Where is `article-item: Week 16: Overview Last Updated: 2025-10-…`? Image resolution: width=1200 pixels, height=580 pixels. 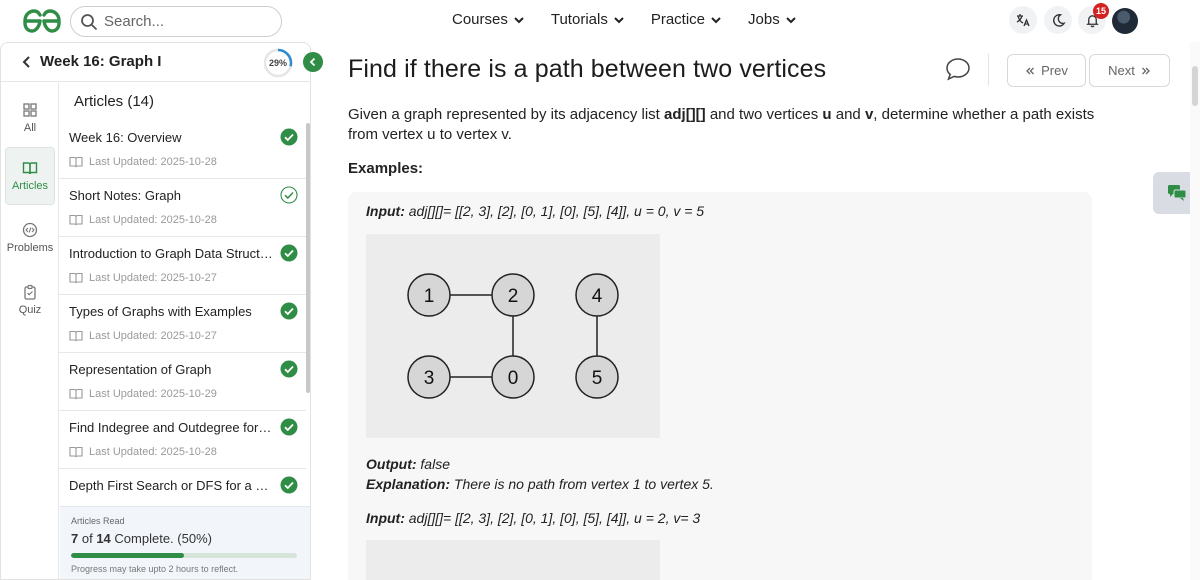 article-item: Week 16: Overview Last Updated: 2025-10-… is located at coordinates (182, 150).